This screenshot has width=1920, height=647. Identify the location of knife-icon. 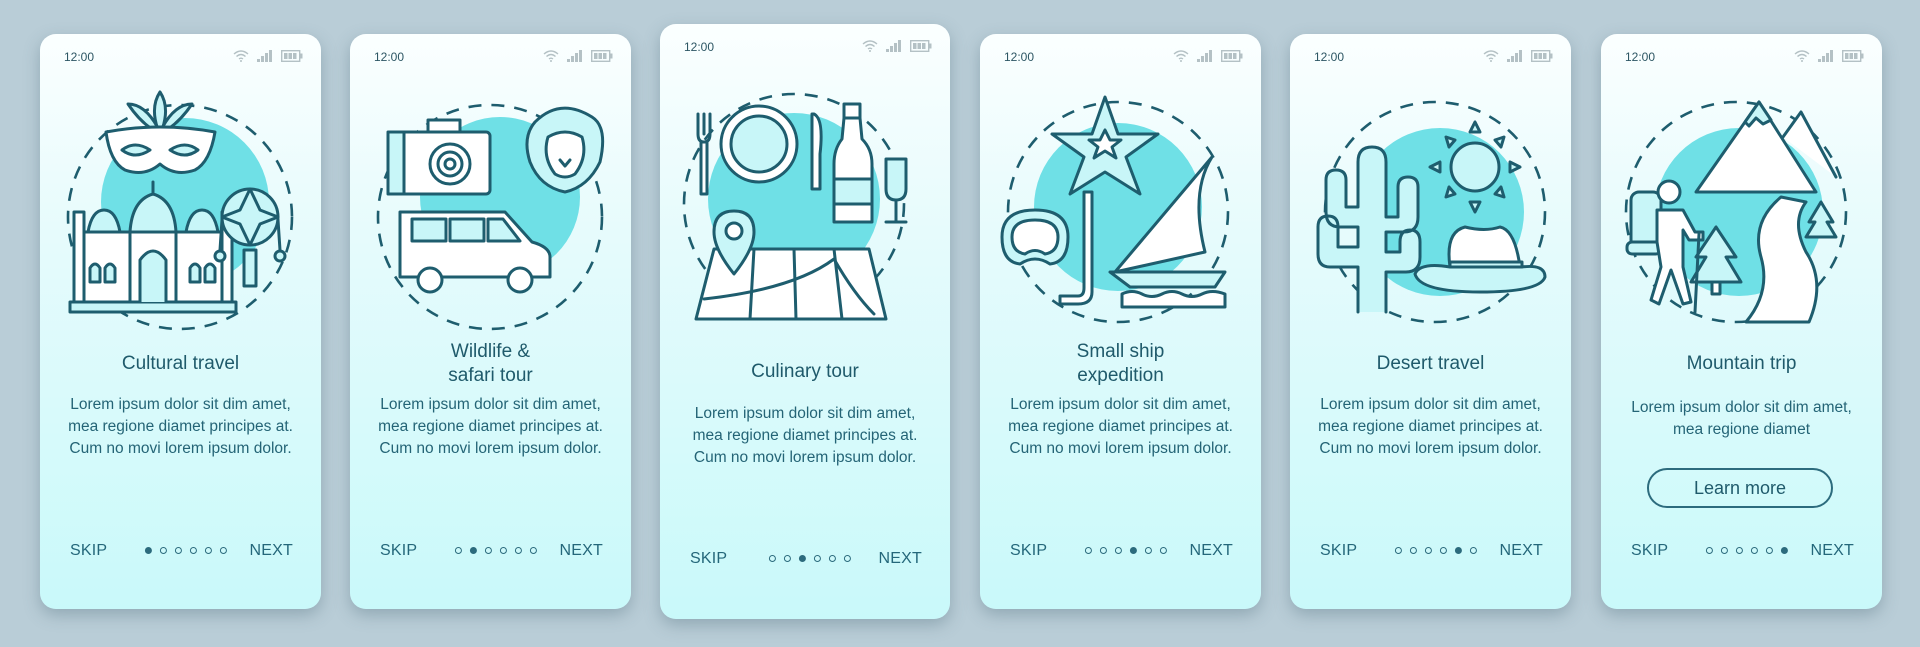
(816, 151).